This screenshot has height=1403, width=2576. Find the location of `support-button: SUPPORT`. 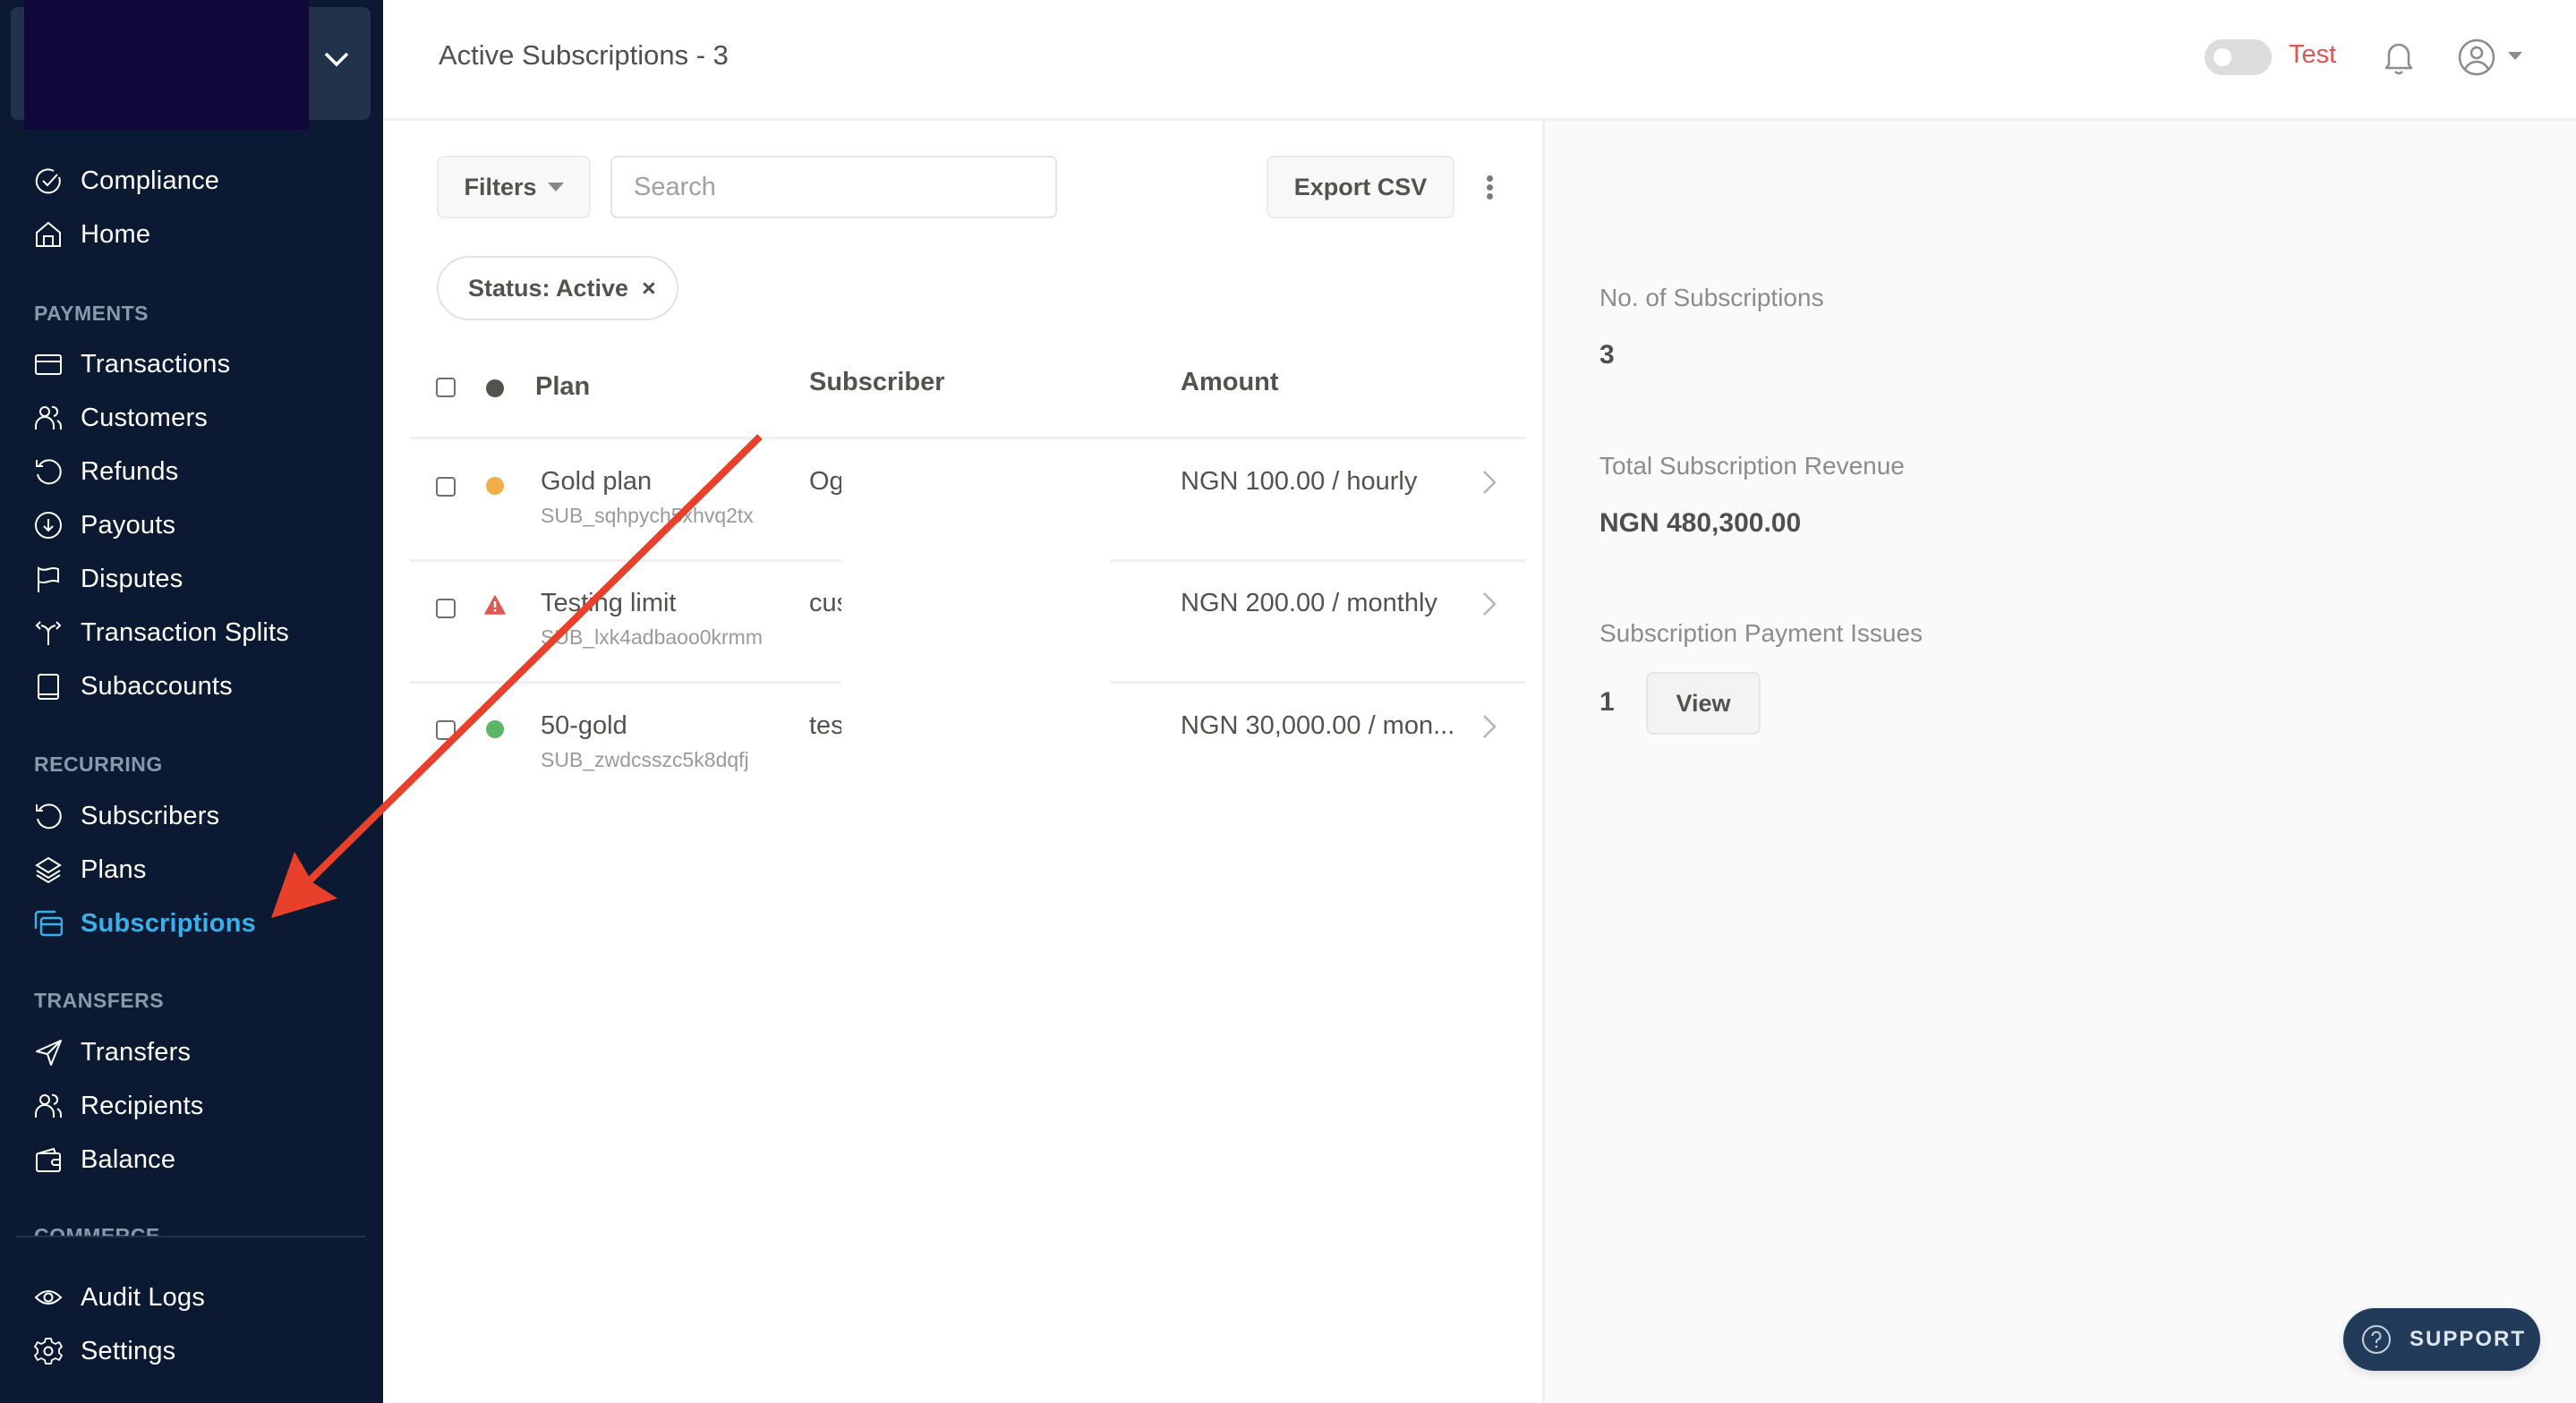

support-button: SUPPORT is located at coordinates (2441, 1339).